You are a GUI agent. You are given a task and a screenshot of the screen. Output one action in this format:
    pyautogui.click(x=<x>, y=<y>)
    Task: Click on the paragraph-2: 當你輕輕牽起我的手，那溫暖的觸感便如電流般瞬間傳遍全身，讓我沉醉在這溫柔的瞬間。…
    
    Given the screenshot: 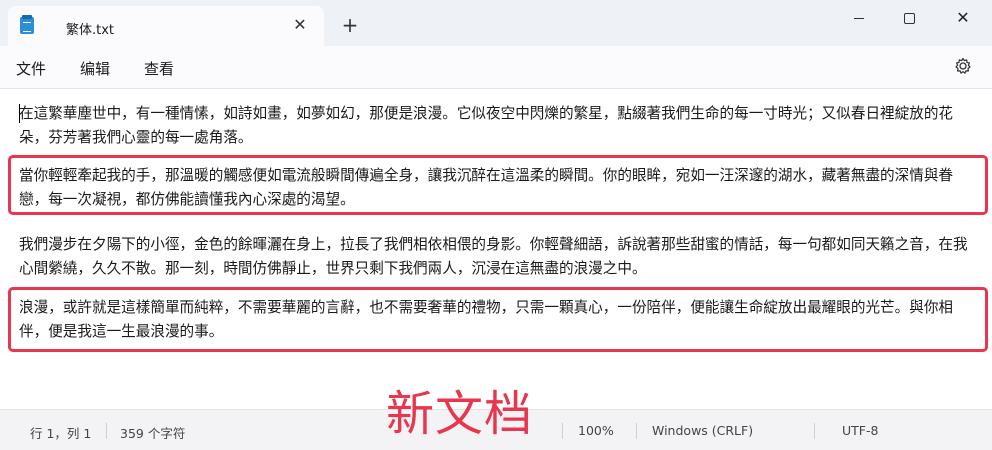 What is the action you would take?
    pyautogui.click(x=499, y=188)
    